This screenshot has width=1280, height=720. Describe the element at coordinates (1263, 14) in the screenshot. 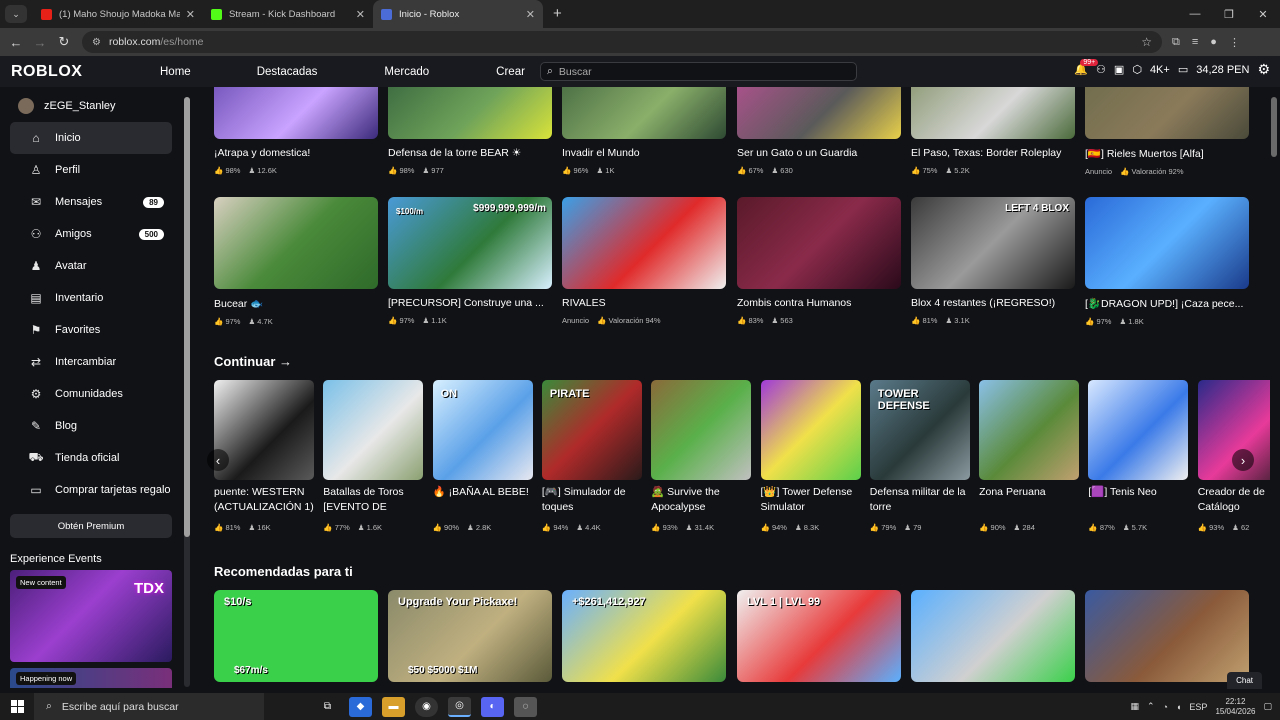

I see `close-window-icon: ✕` at that location.